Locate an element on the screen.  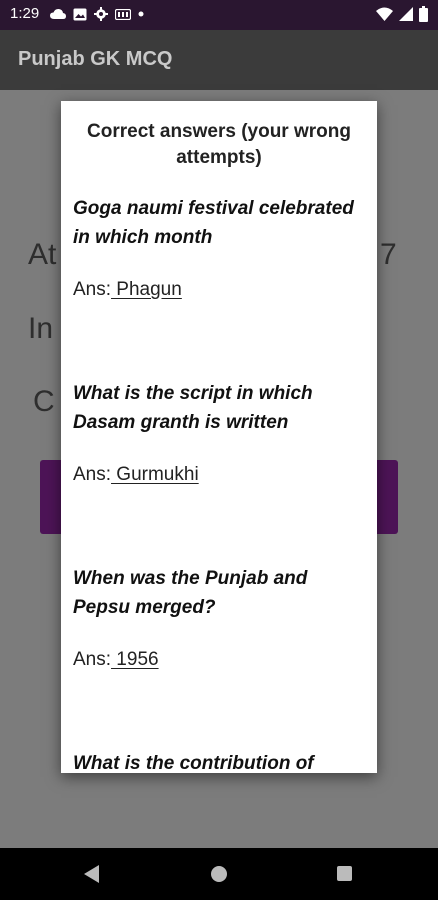
answer-line: Ans: Phagun is located at coordinates (127, 290).